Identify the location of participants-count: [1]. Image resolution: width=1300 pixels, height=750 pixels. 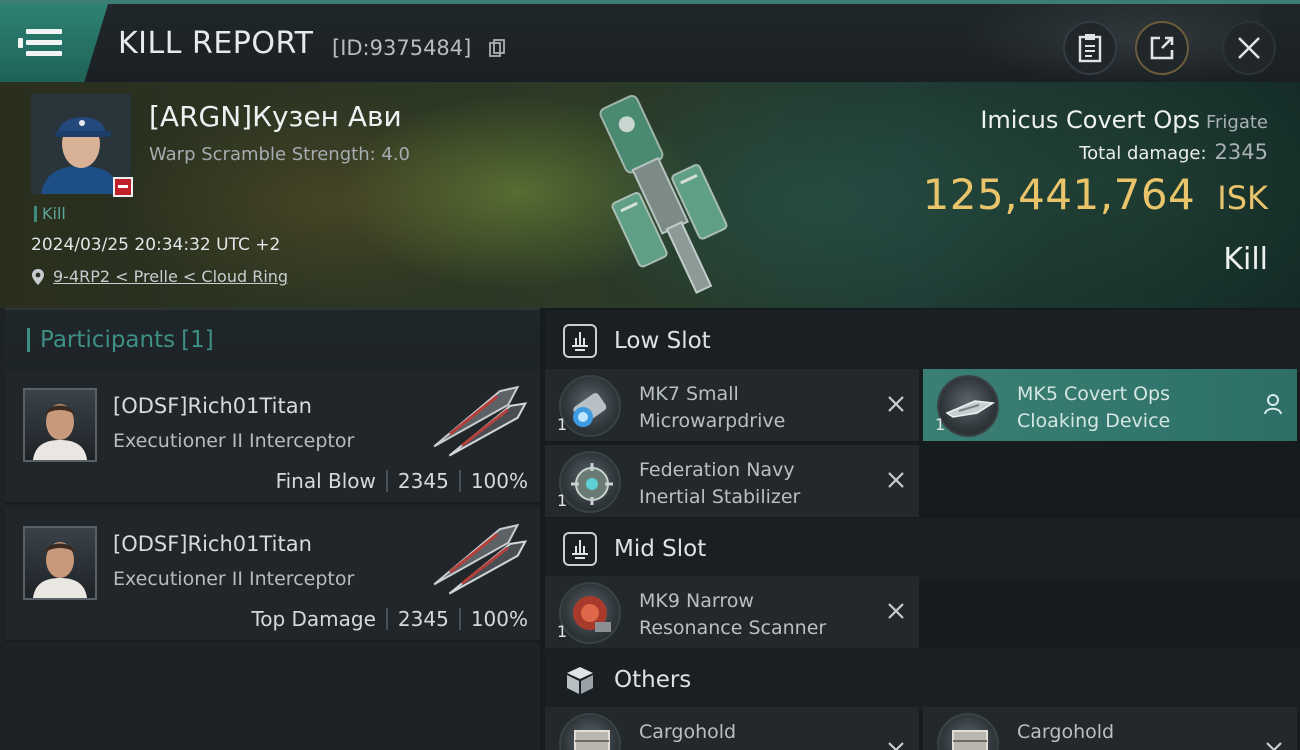
(197, 340).